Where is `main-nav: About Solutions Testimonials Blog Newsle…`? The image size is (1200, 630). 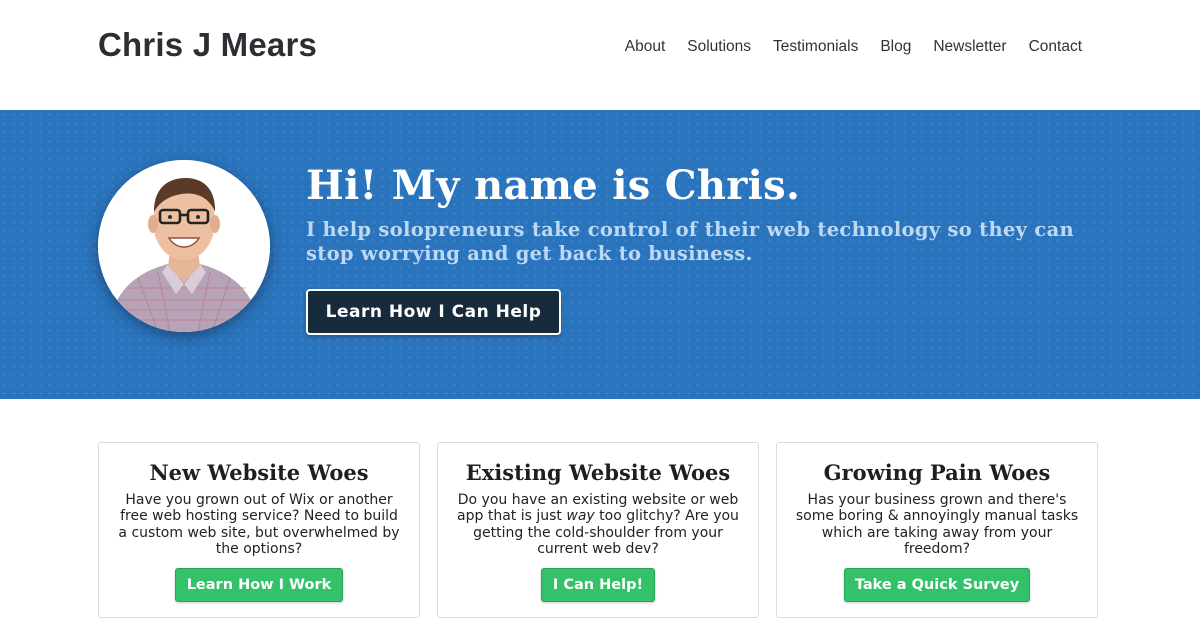
main-nav: About Solutions Testimonials Blog Newsle… is located at coordinates (853, 47).